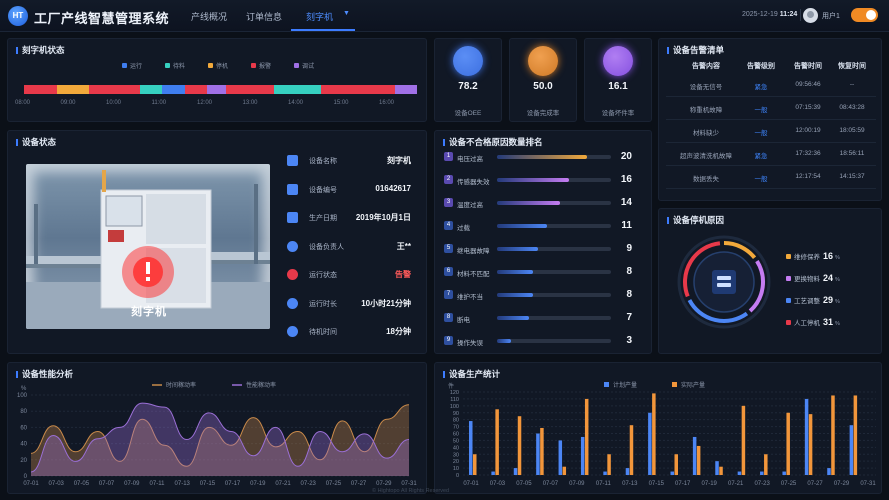 This screenshot has height=500, width=889. Describe the element at coordinates (813, 322) in the screenshot. I see `stop-reason-item: 人工停机 31%` at that location.